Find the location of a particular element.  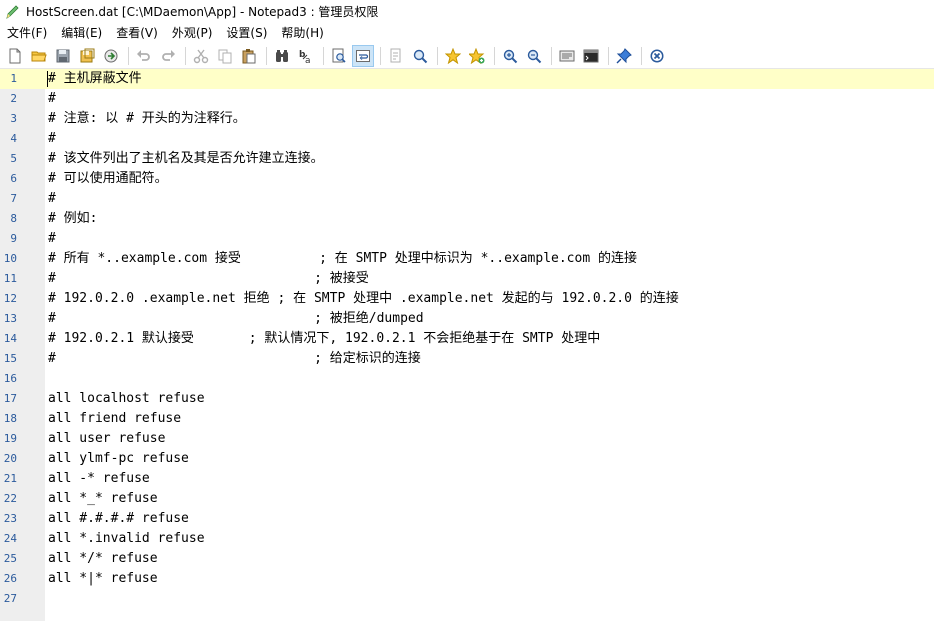

editor-line: 16 is located at coordinates (467, 379).